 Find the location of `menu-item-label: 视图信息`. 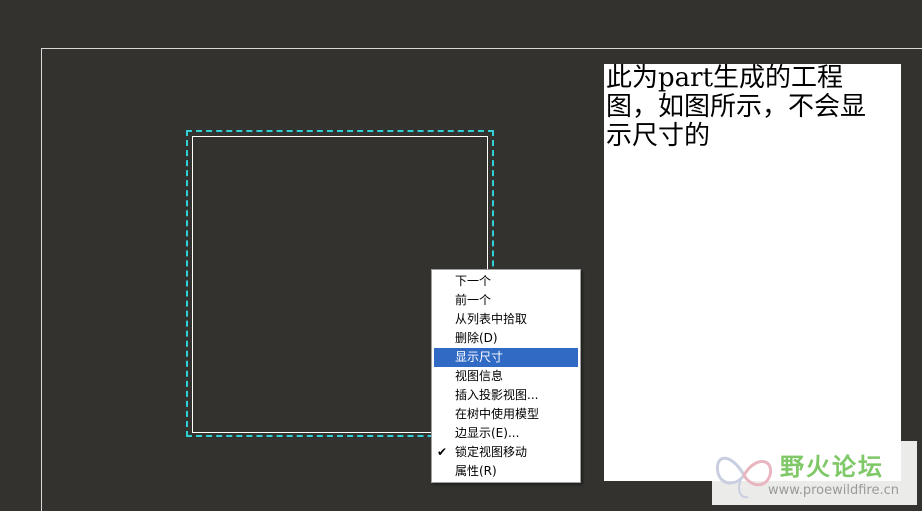

menu-item-label: 视图信息 is located at coordinates (479, 376).